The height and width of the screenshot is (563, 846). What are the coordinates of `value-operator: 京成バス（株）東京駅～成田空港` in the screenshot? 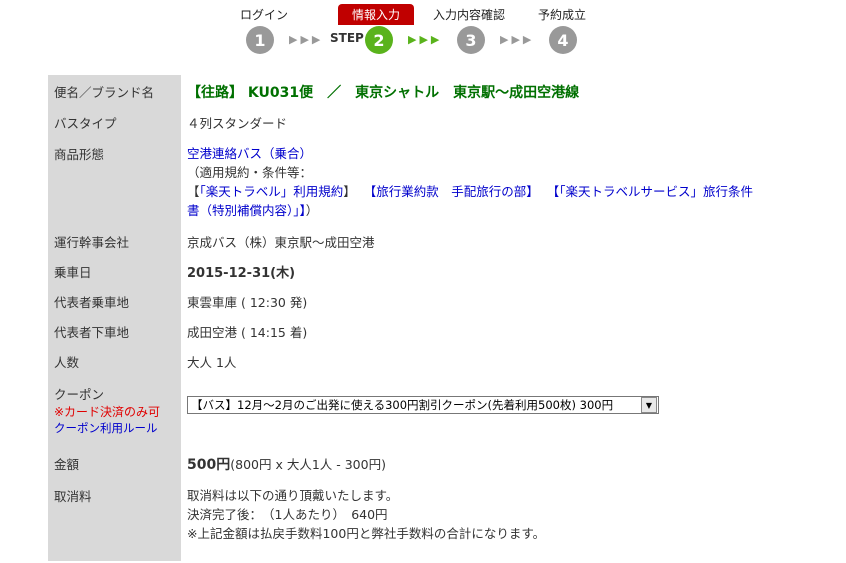 It's located at (281, 242).